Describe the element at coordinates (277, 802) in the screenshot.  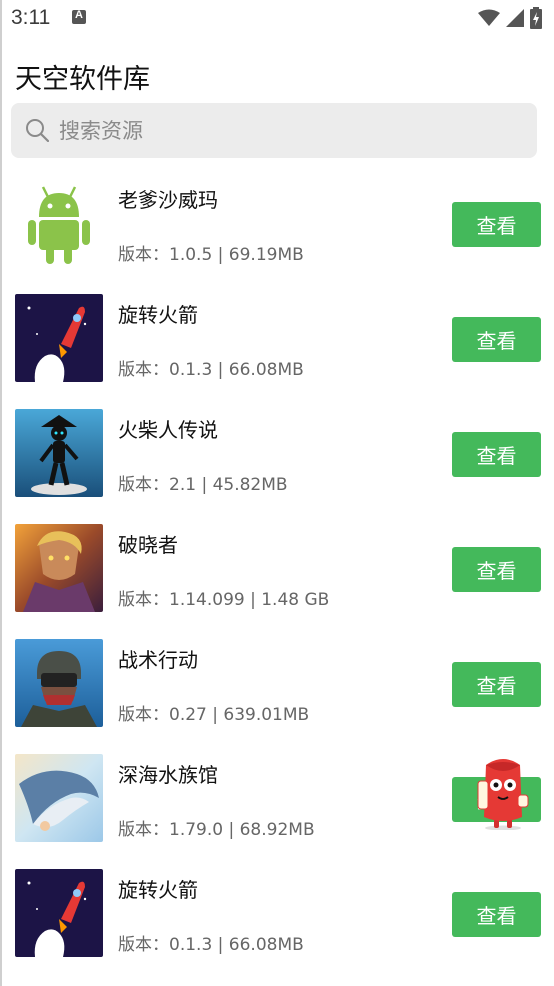
I see `list-item: 深海水族馆 版本：1.79.0 | 68.92MB 查看` at that location.